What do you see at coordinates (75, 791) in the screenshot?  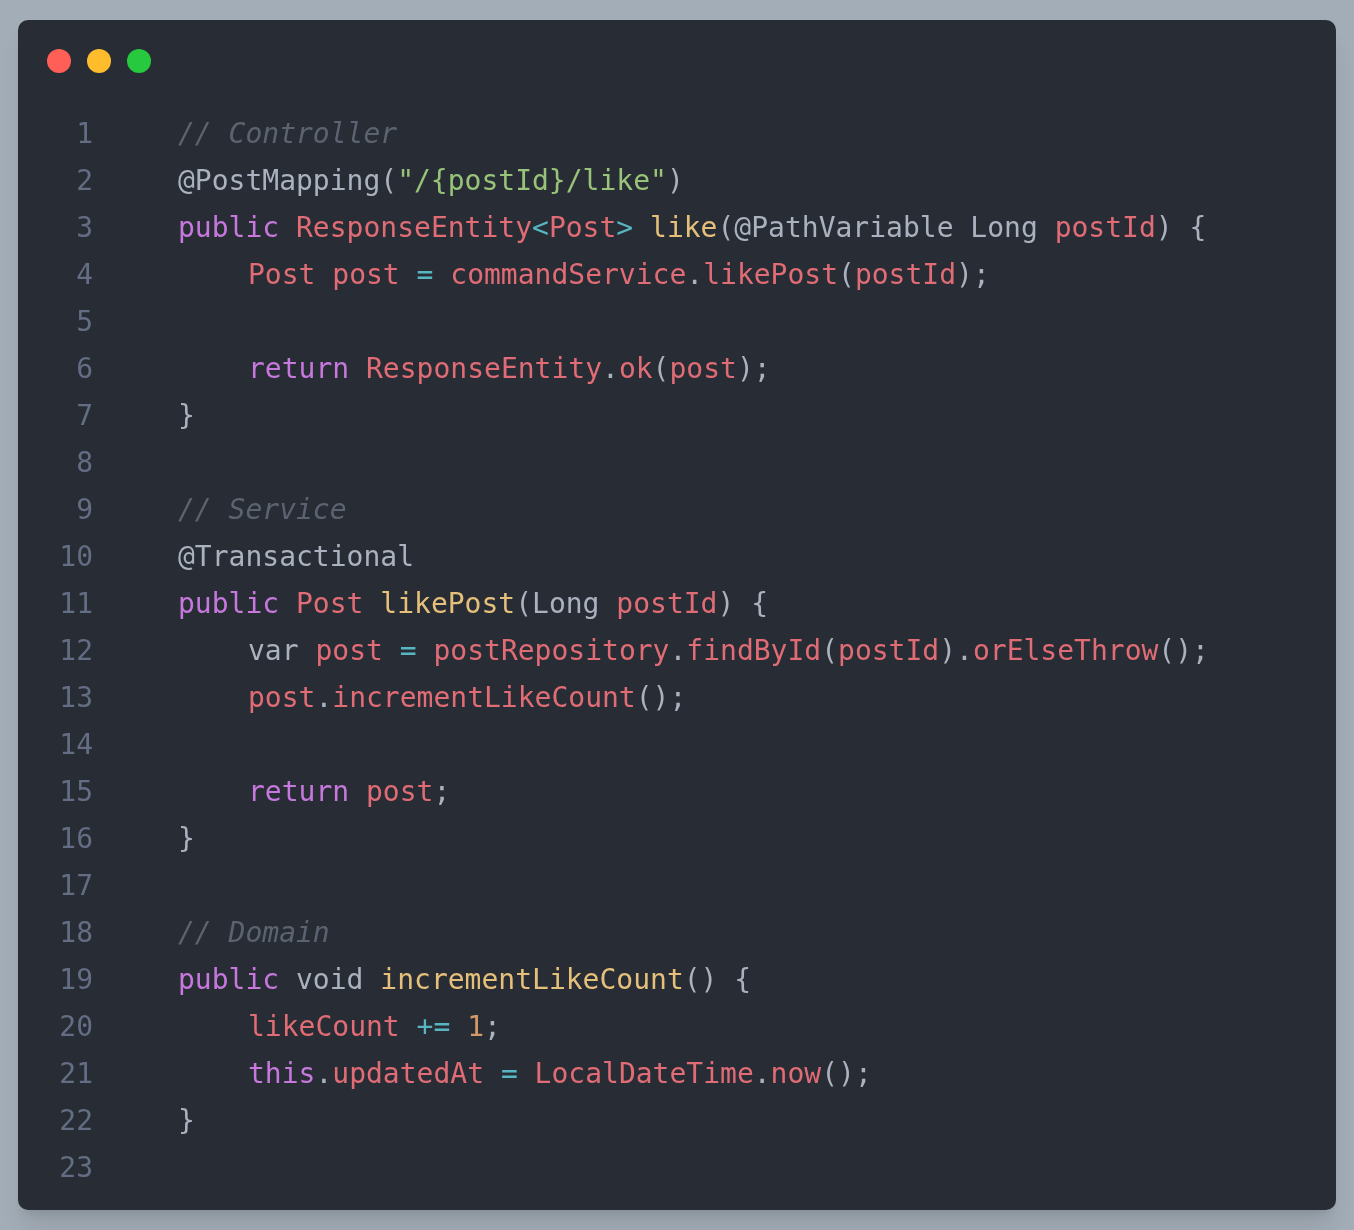 I see `line-number: 15` at bounding box center [75, 791].